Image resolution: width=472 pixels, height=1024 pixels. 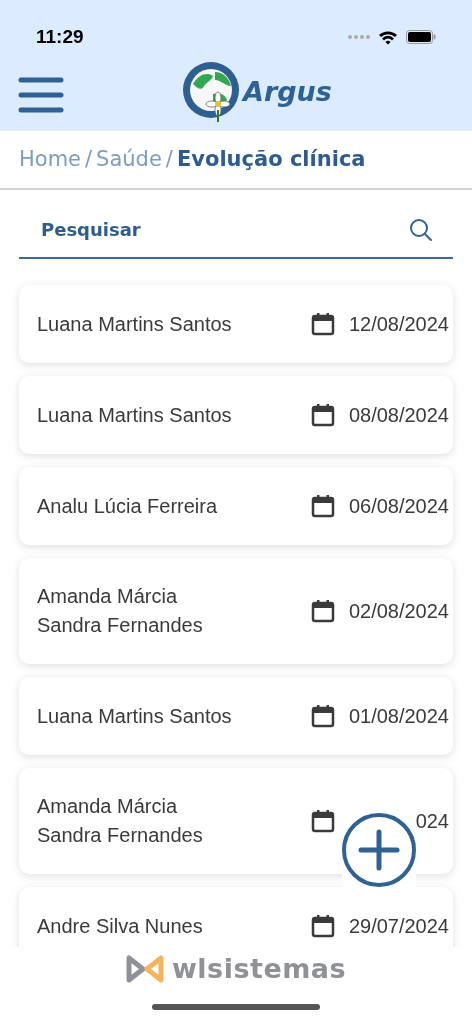 I want to click on status-time: 11:29, so click(x=60, y=36).